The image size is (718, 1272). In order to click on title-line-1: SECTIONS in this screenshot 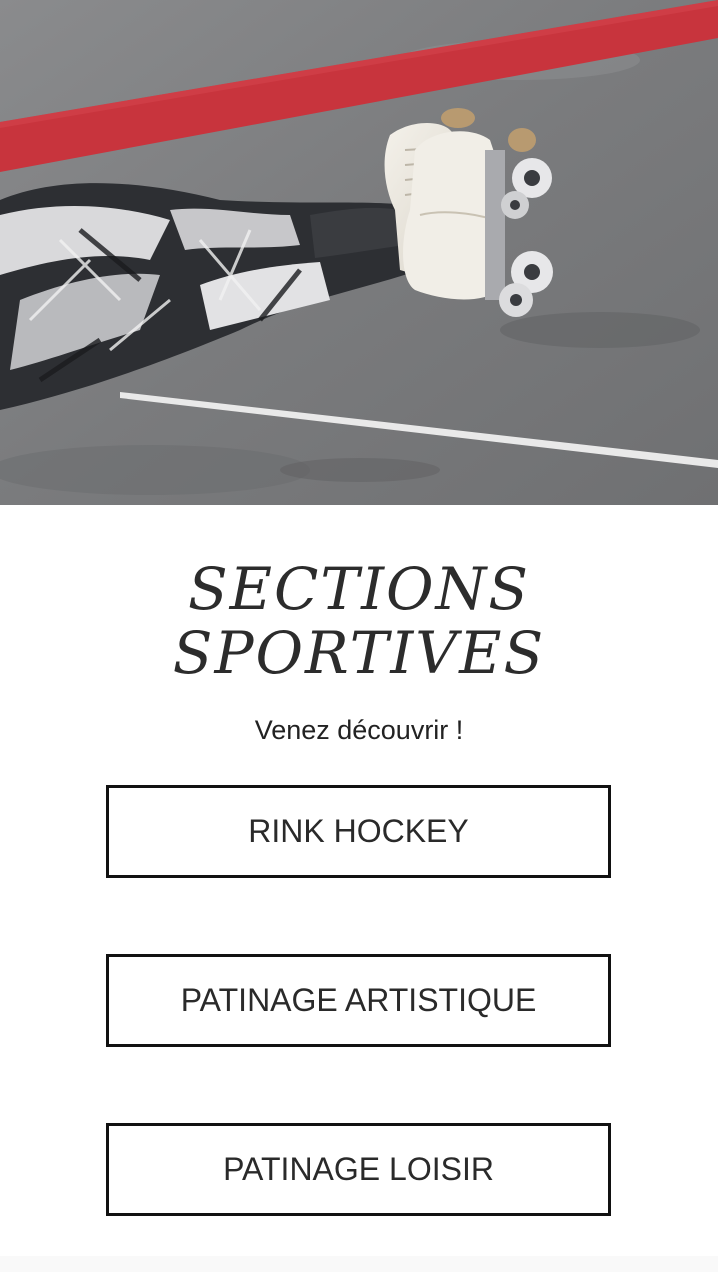, I will do `click(359, 589)`.